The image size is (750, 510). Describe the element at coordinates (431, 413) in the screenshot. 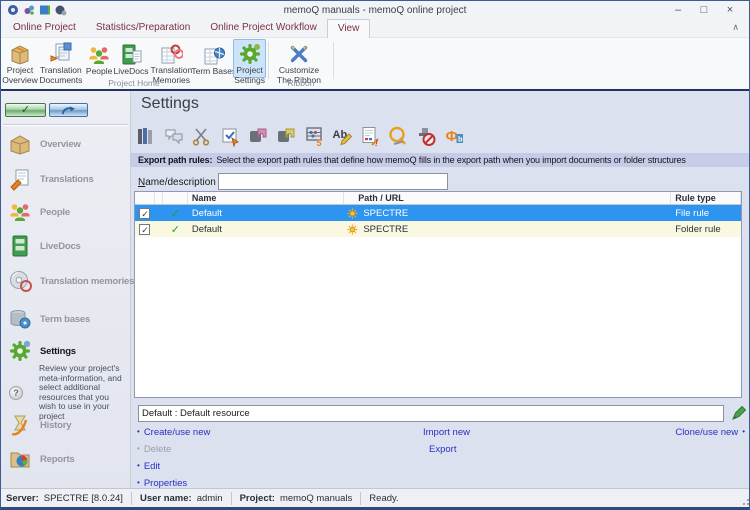

I see `selected-resource-field: Default : Default resource` at that location.